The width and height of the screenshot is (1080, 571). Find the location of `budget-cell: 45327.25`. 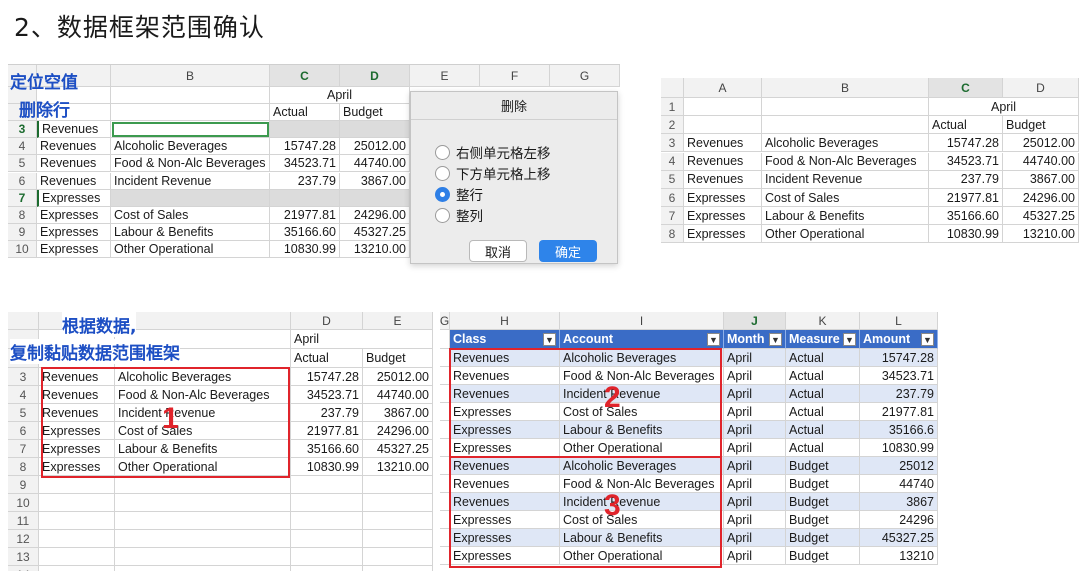

budget-cell: 45327.25 is located at coordinates (375, 233).